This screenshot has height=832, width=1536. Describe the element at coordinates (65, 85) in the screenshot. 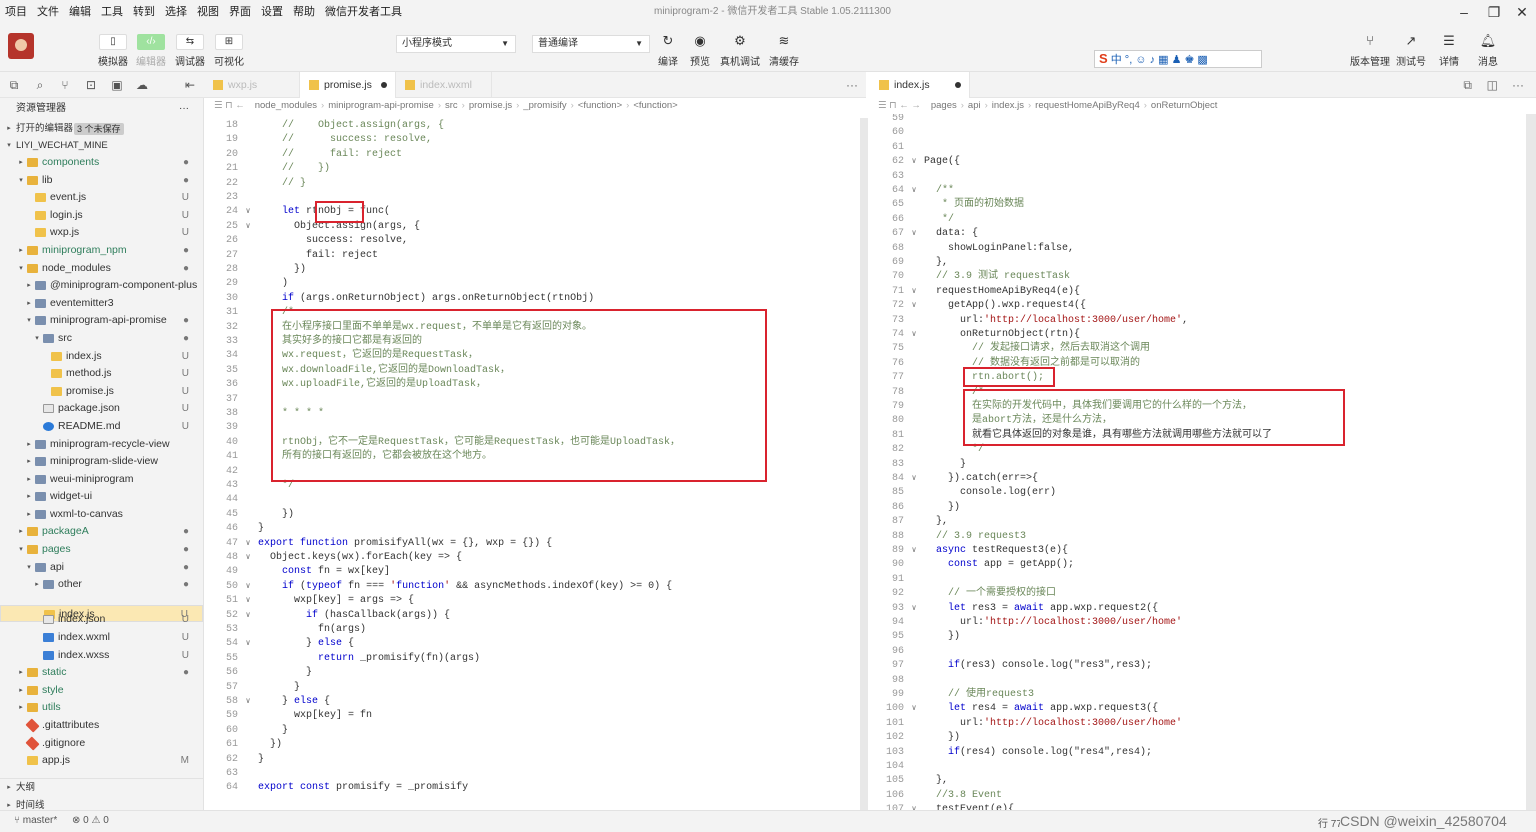

I see `source-control-icon: ⑂` at that location.